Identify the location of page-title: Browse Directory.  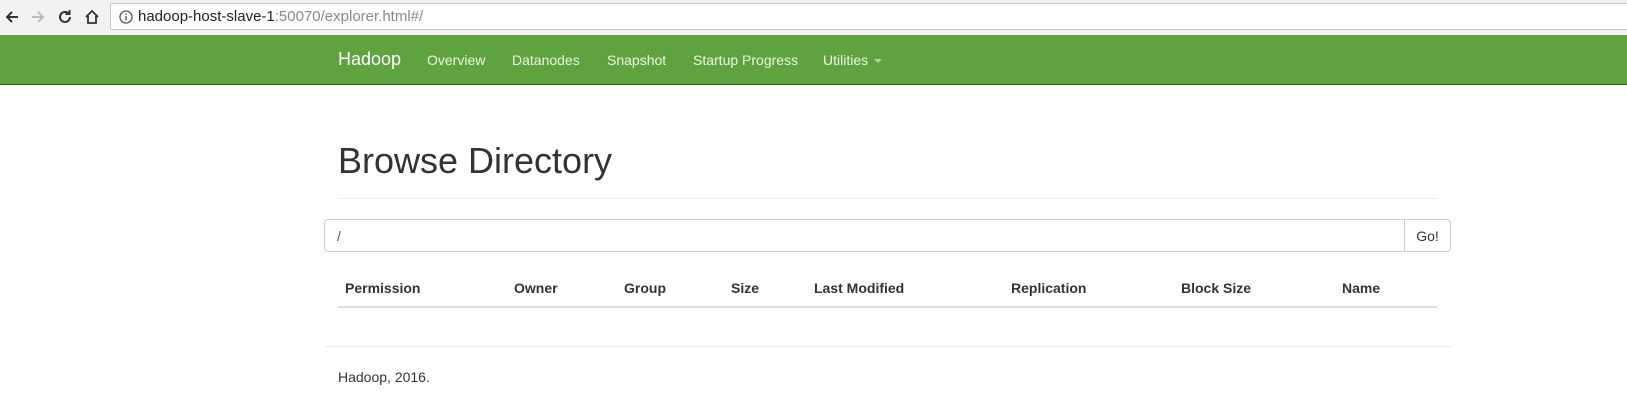
(475, 160).